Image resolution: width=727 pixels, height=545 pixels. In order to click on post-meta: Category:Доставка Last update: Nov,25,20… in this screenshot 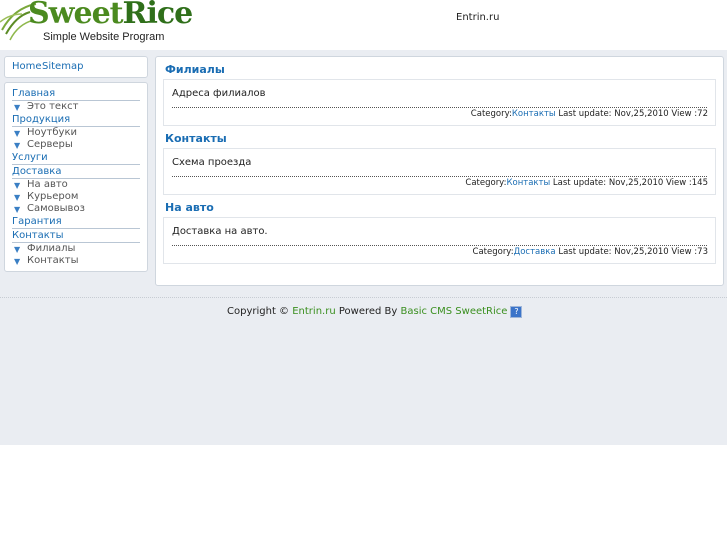, I will do `click(590, 252)`.